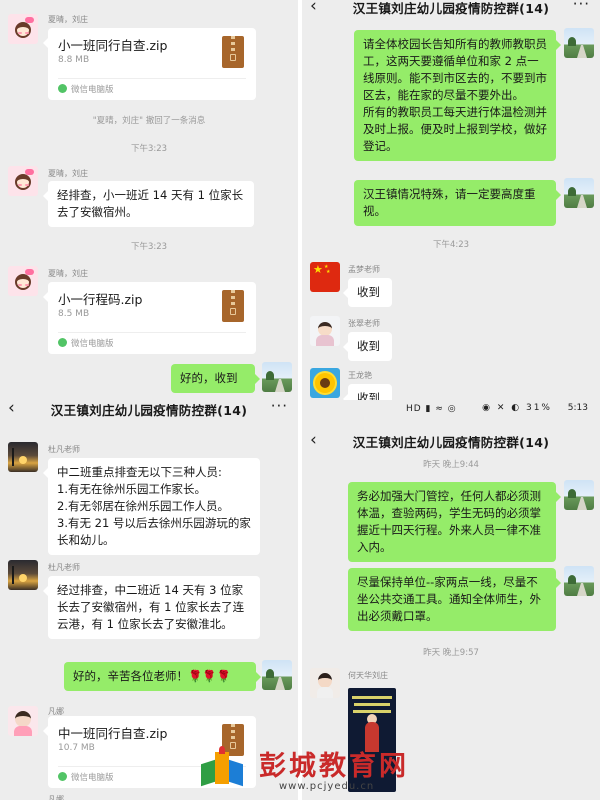 This screenshot has width=600, height=800. What do you see at coordinates (227, 767) in the screenshot?
I see `pengcheng-logo-icon` at bounding box center [227, 767].